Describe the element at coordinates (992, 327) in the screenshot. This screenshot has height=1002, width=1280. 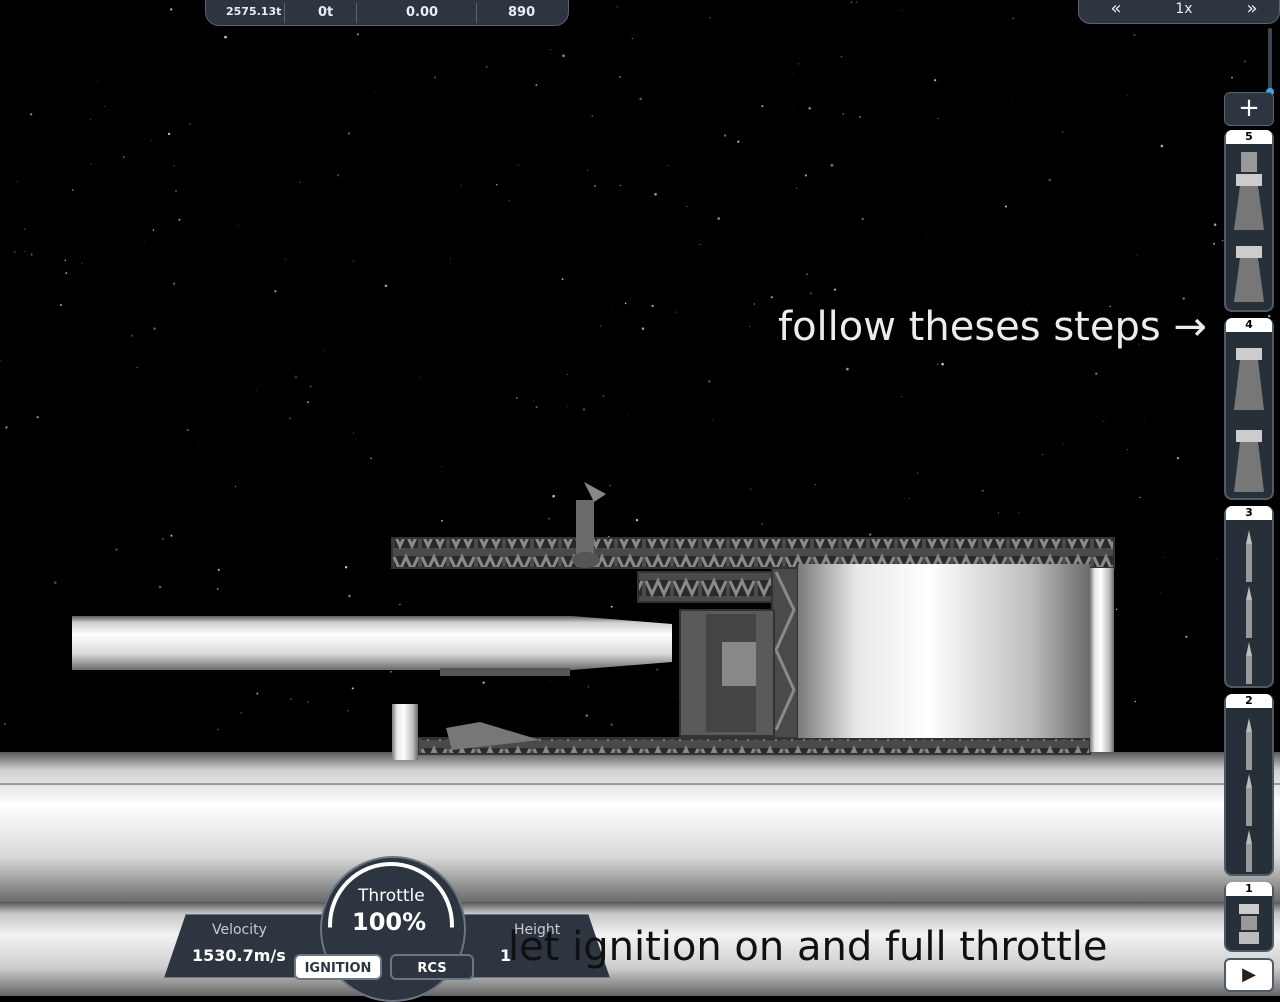
I see `annotation-follow-steps: follow theses steps →` at that location.